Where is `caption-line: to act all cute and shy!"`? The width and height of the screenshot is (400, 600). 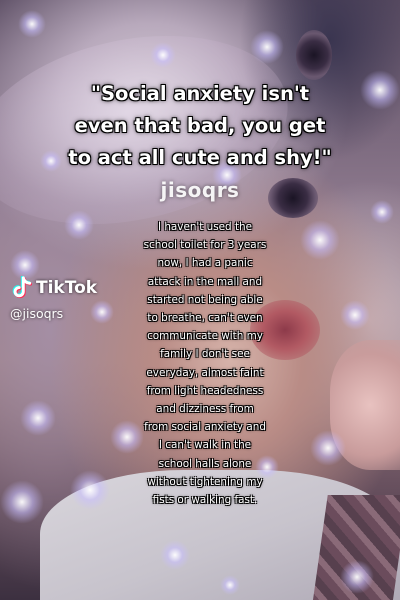 caption-line: to act all cute and shy!" is located at coordinates (200, 157).